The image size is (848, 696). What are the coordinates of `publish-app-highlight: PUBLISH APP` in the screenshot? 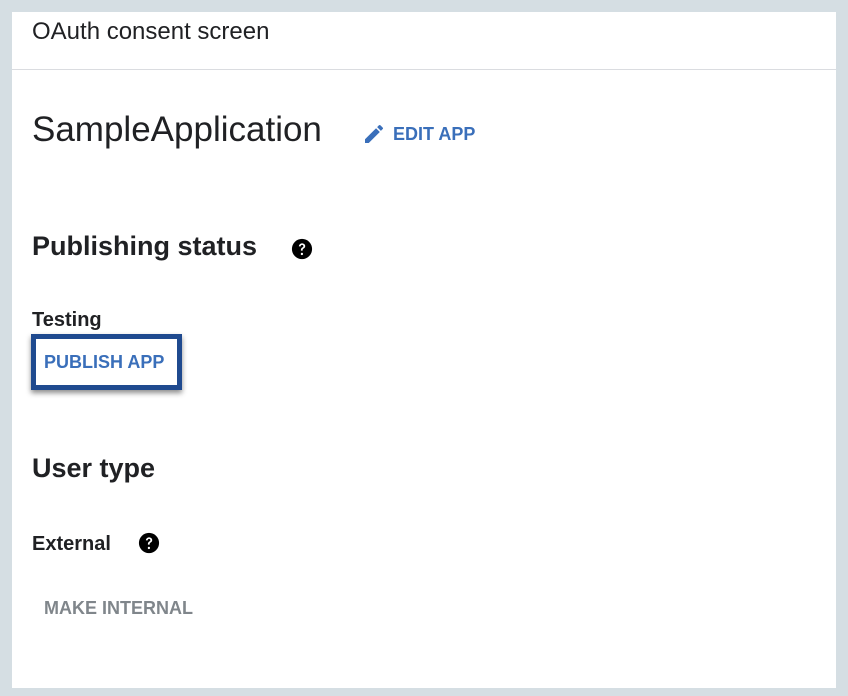 It's located at (106, 362).